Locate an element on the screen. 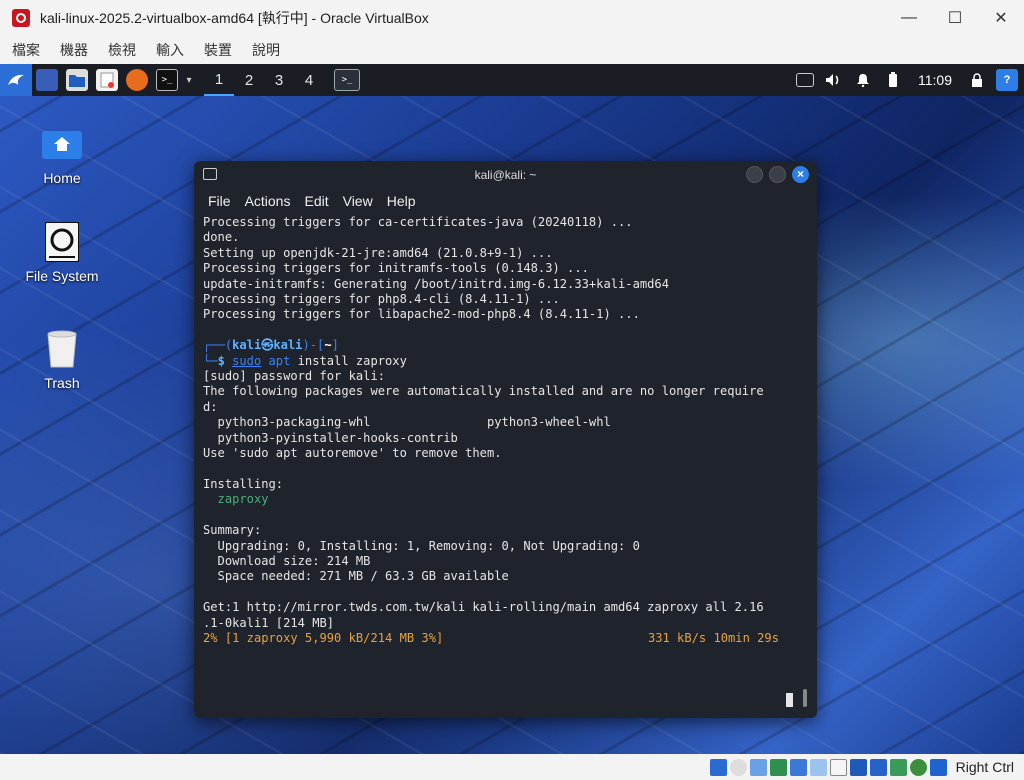 The height and width of the screenshot is (780, 1024). terminal-window-icon is located at coordinates (210, 174).